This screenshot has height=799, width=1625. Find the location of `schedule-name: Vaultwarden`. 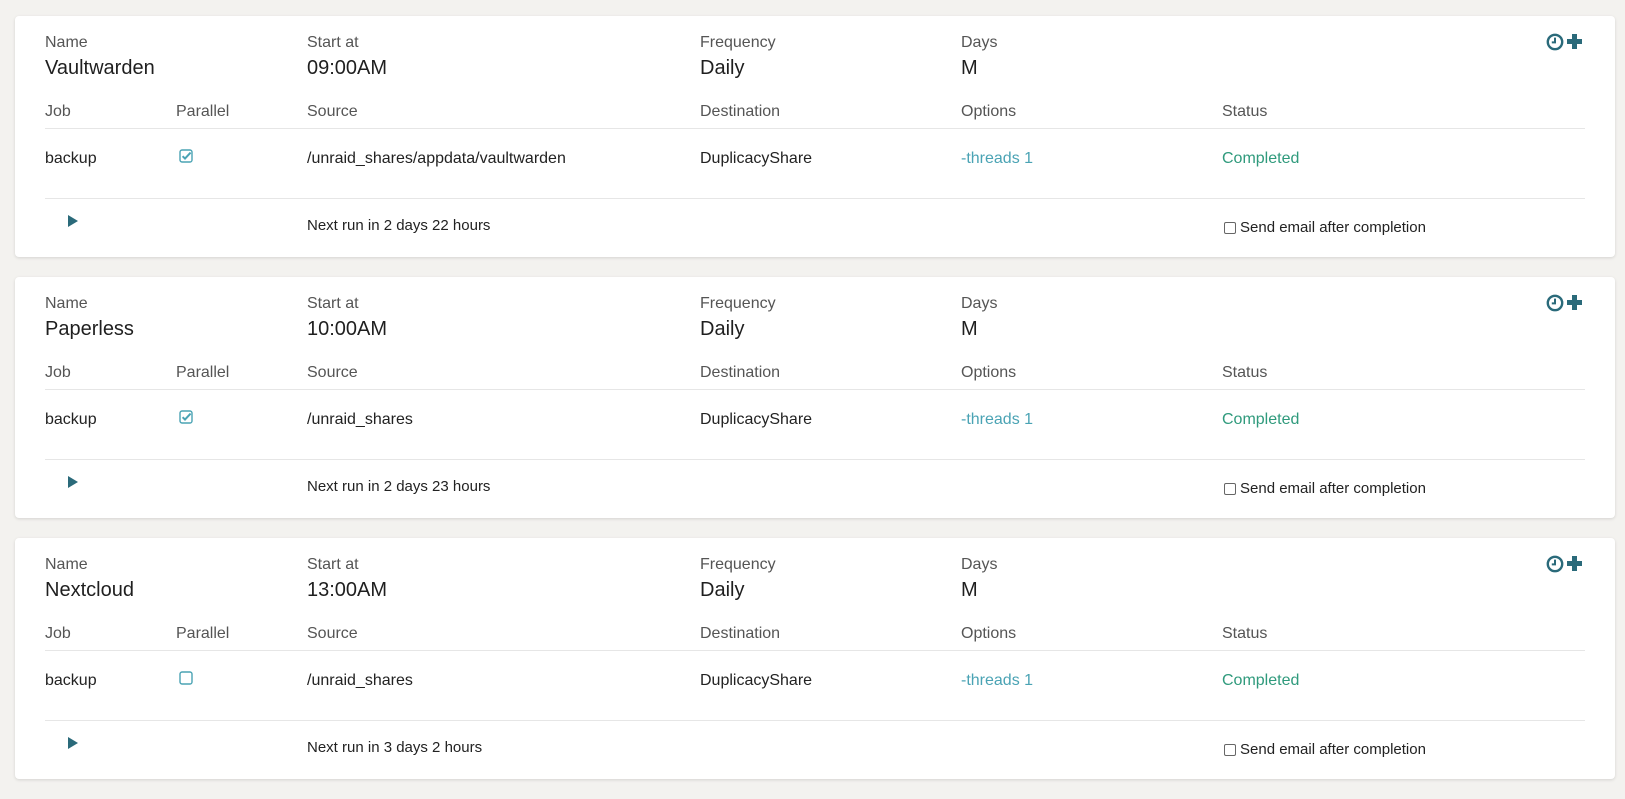

schedule-name: Vaultwarden is located at coordinates (100, 68).